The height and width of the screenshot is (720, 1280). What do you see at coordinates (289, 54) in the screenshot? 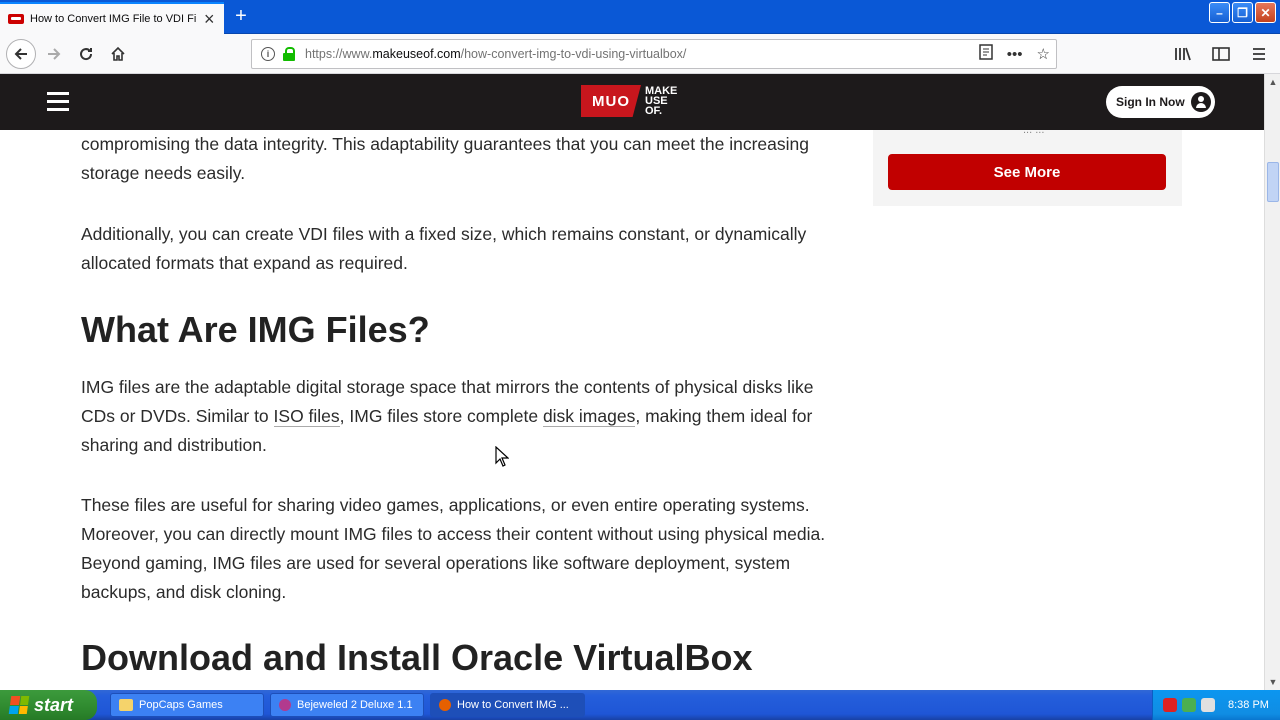
I see `lock-icon` at bounding box center [289, 54].